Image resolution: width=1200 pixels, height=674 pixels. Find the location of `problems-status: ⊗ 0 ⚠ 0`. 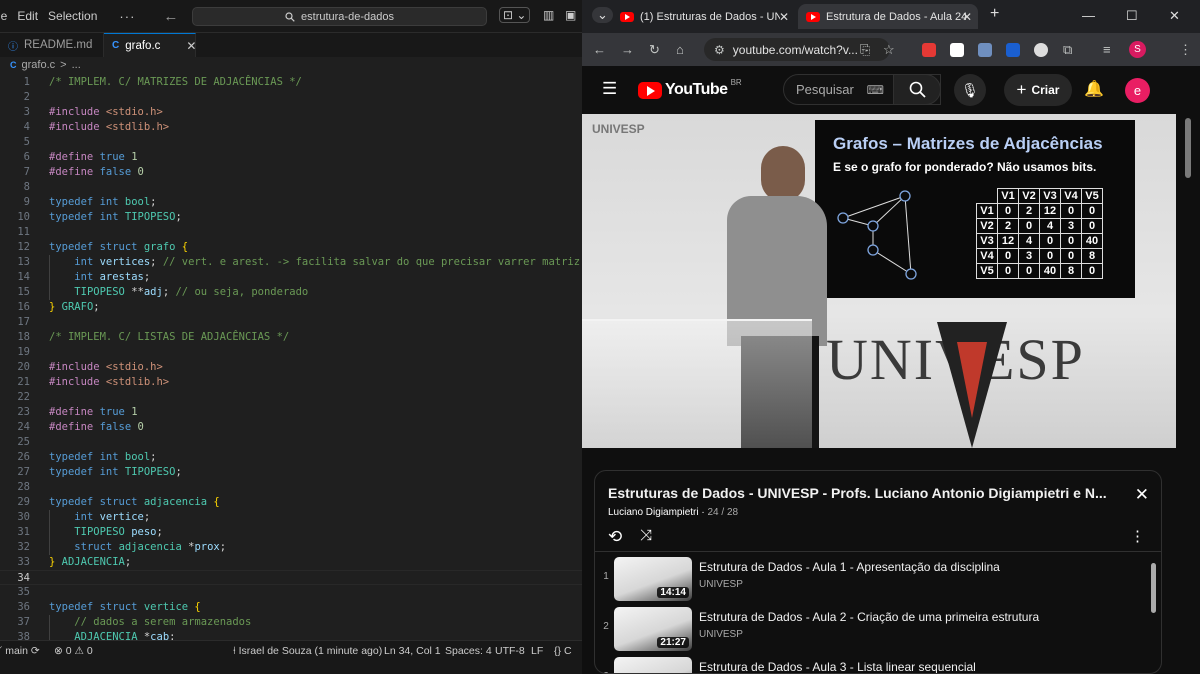

problems-status: ⊗ 0 ⚠ 0 is located at coordinates (73, 651).